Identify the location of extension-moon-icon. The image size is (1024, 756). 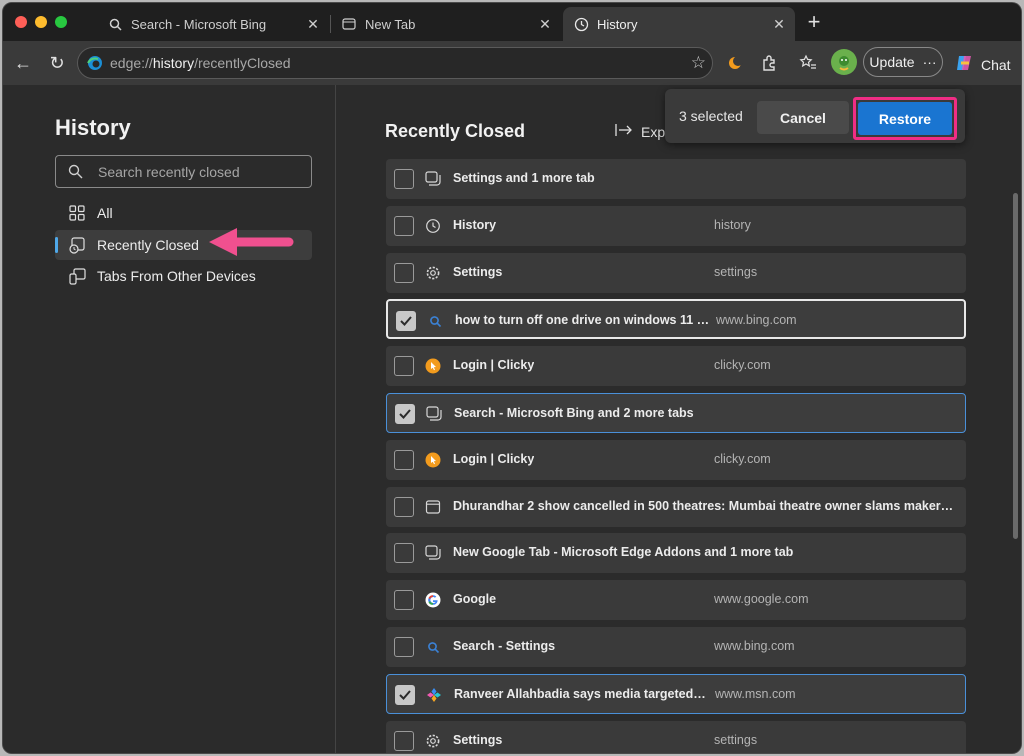
(735, 63).